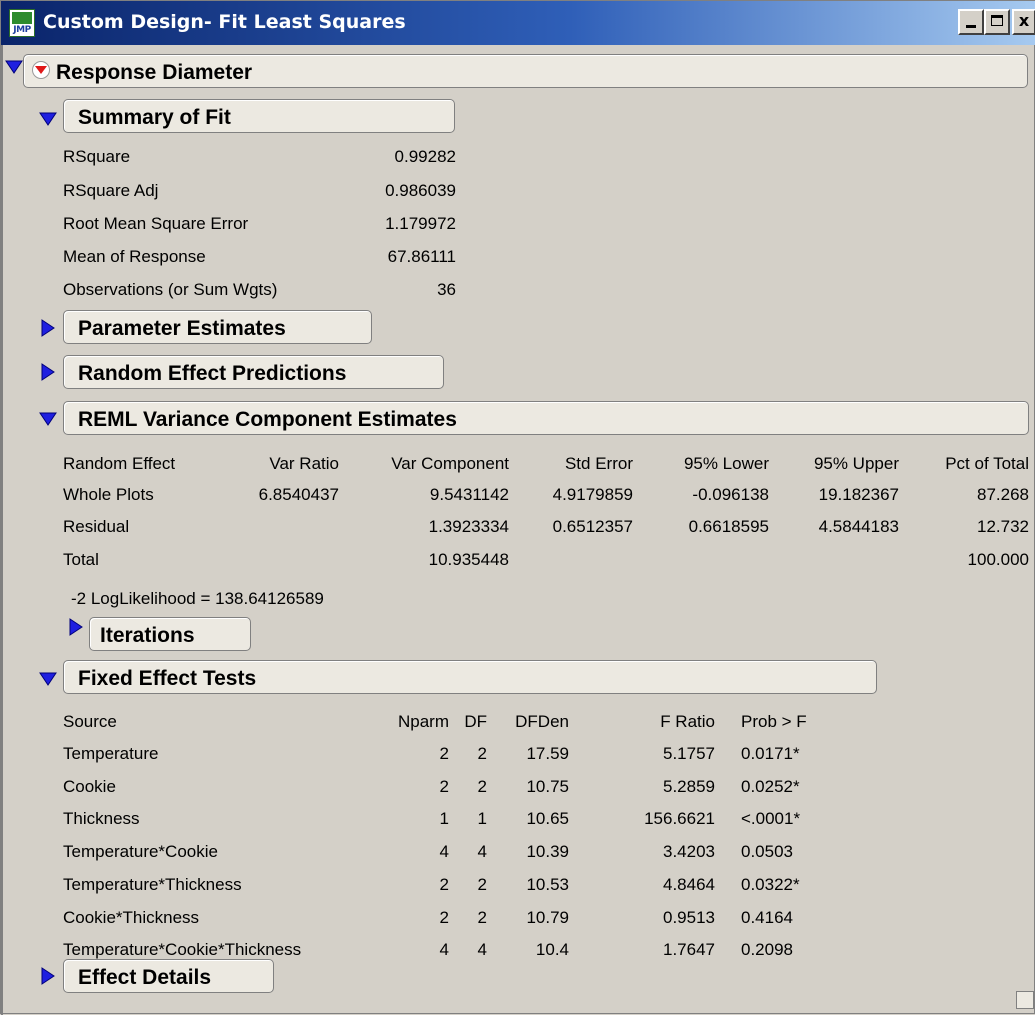 This screenshot has width=1035, height=1015. I want to click on fet-cell: 0.9513, so click(689, 917).